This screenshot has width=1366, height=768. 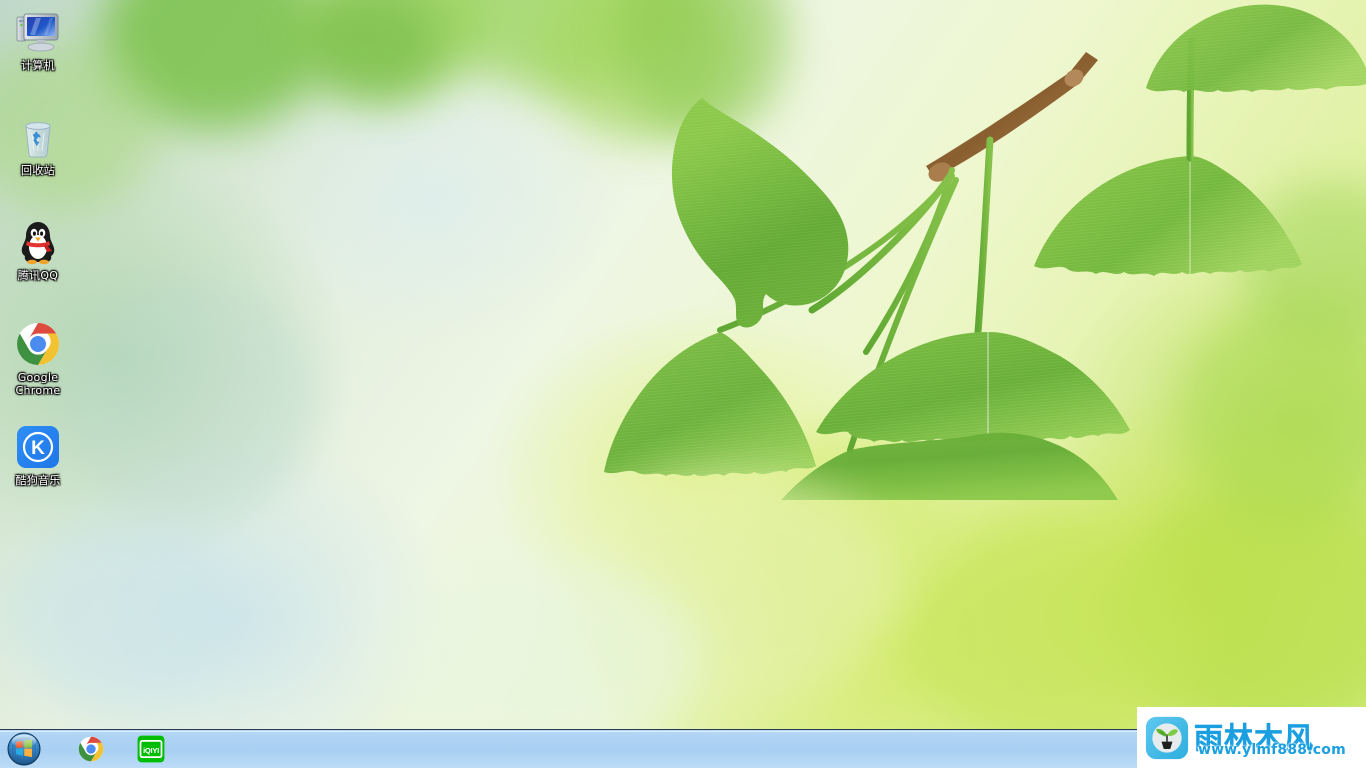 I want to click on start-button, so click(x=24, y=749).